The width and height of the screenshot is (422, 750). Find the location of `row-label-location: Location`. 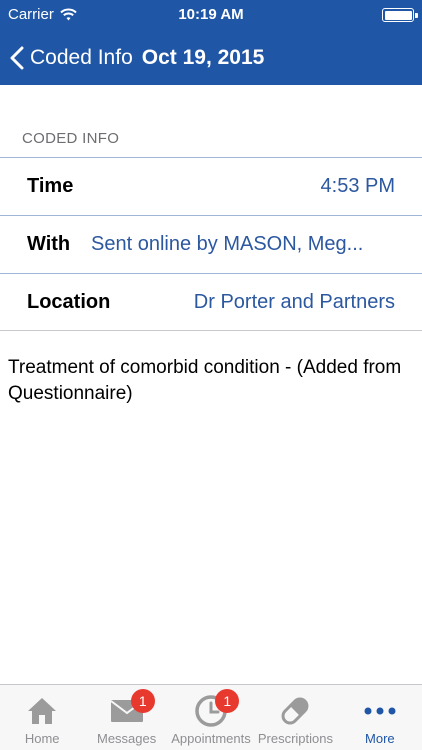

row-label-location: Location is located at coordinates (69, 301).